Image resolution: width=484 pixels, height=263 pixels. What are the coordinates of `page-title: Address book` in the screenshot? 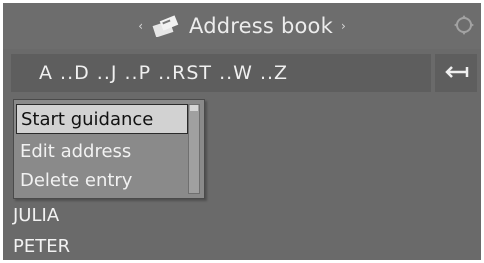 It's located at (261, 26).